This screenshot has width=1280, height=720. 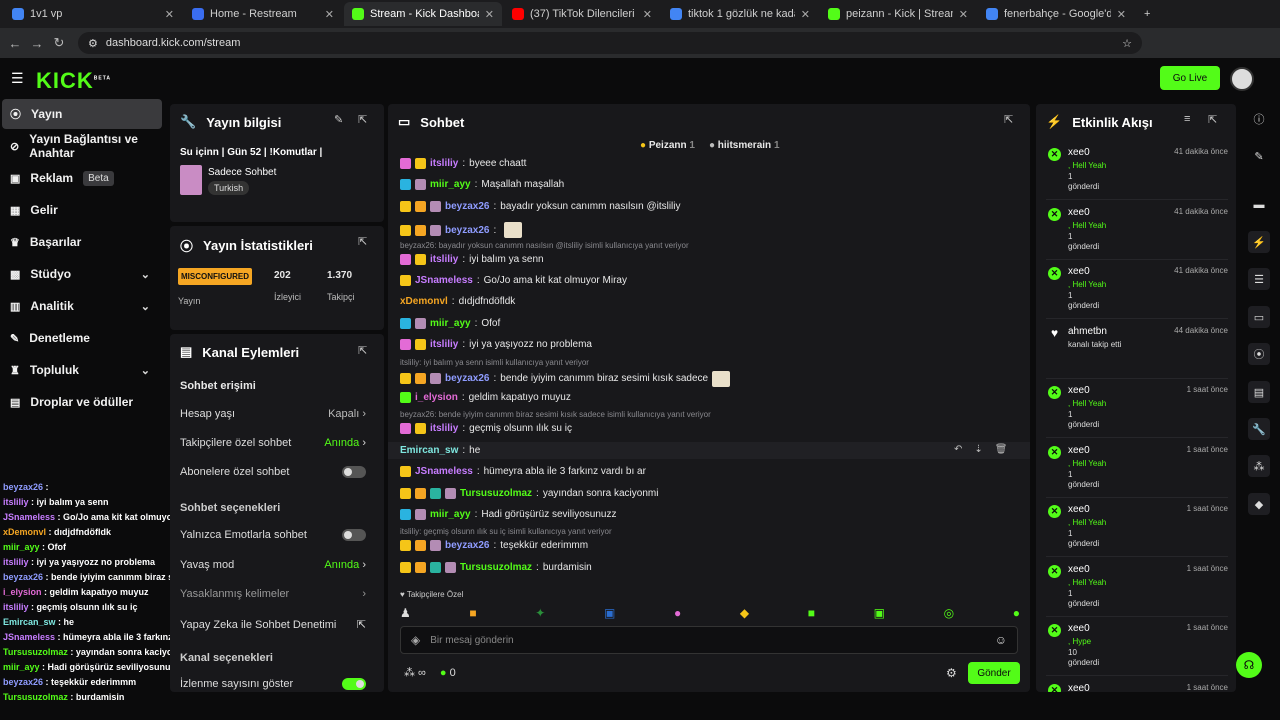 What do you see at coordinates (1147, 14) in the screenshot?
I see `new-tab-icon: +` at bounding box center [1147, 14].